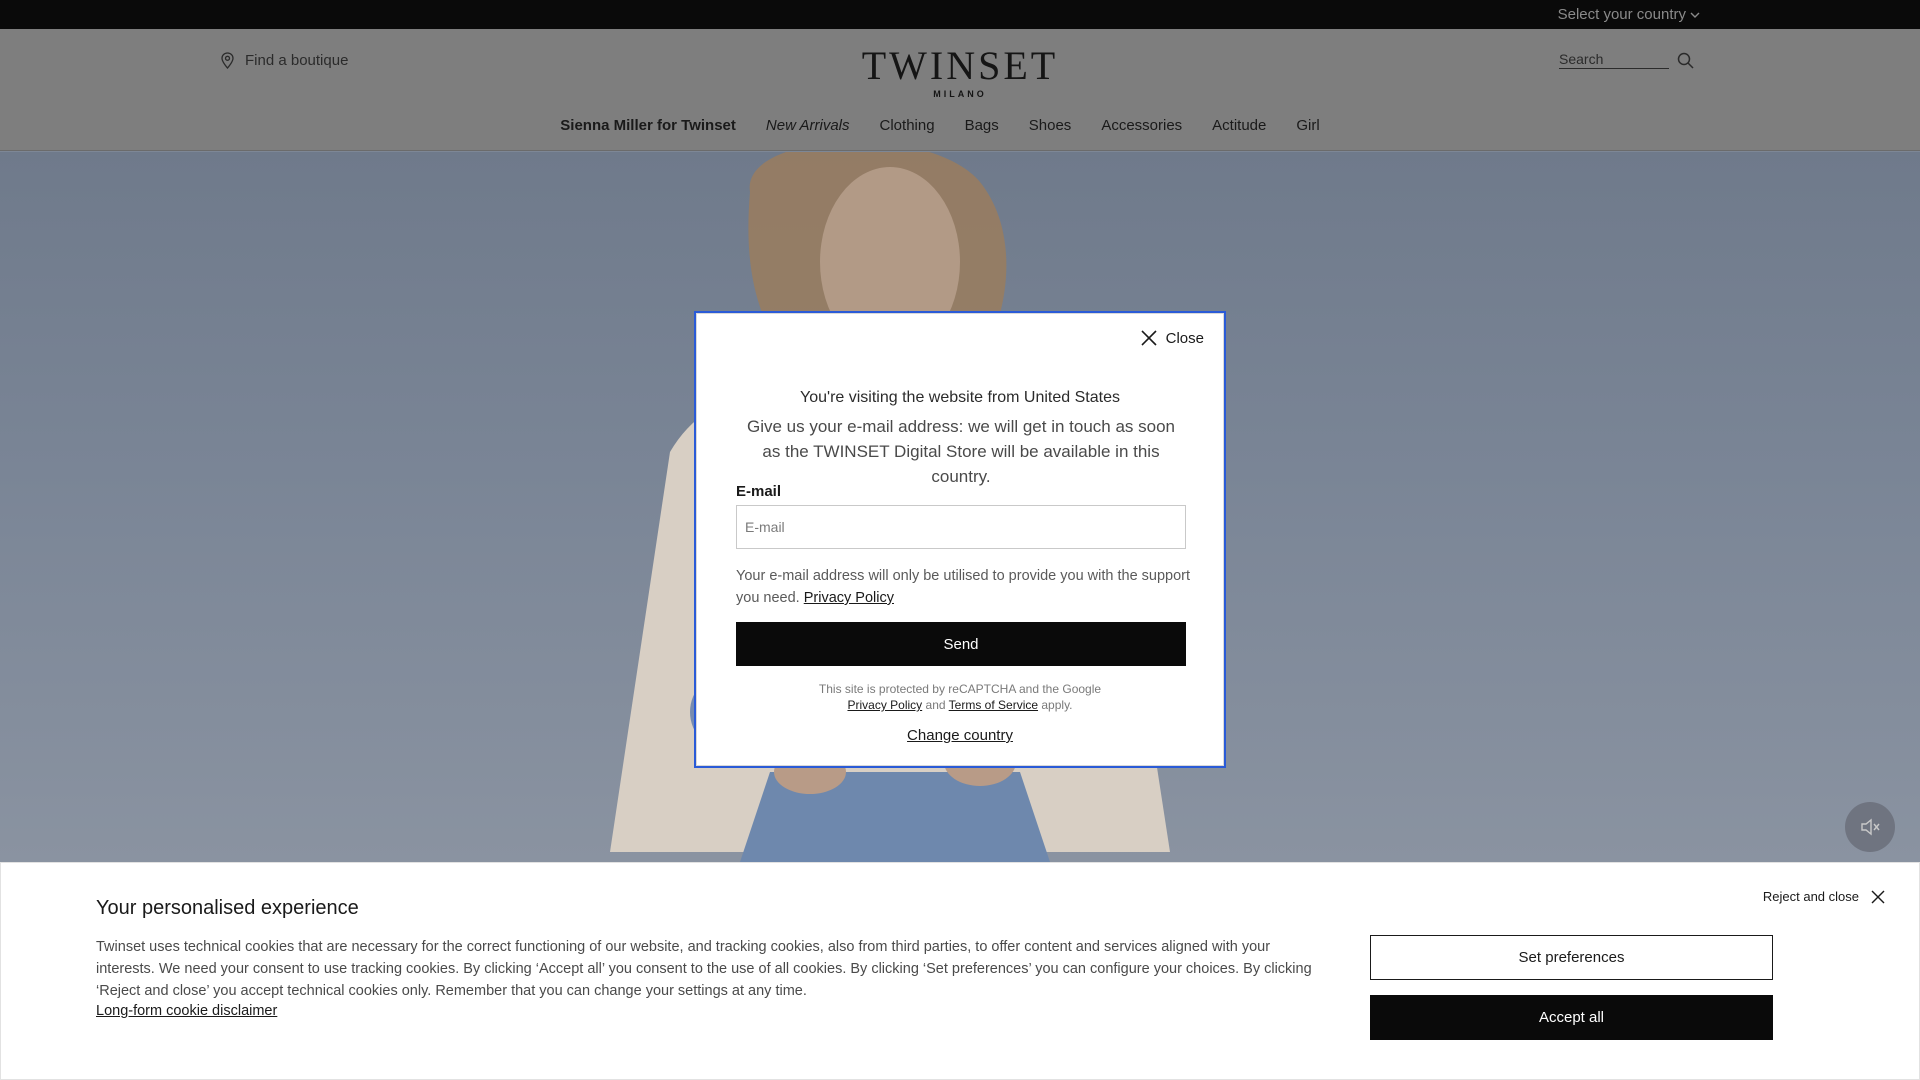 The height and width of the screenshot is (1080, 1920). I want to click on send-button: Send, so click(961, 644).